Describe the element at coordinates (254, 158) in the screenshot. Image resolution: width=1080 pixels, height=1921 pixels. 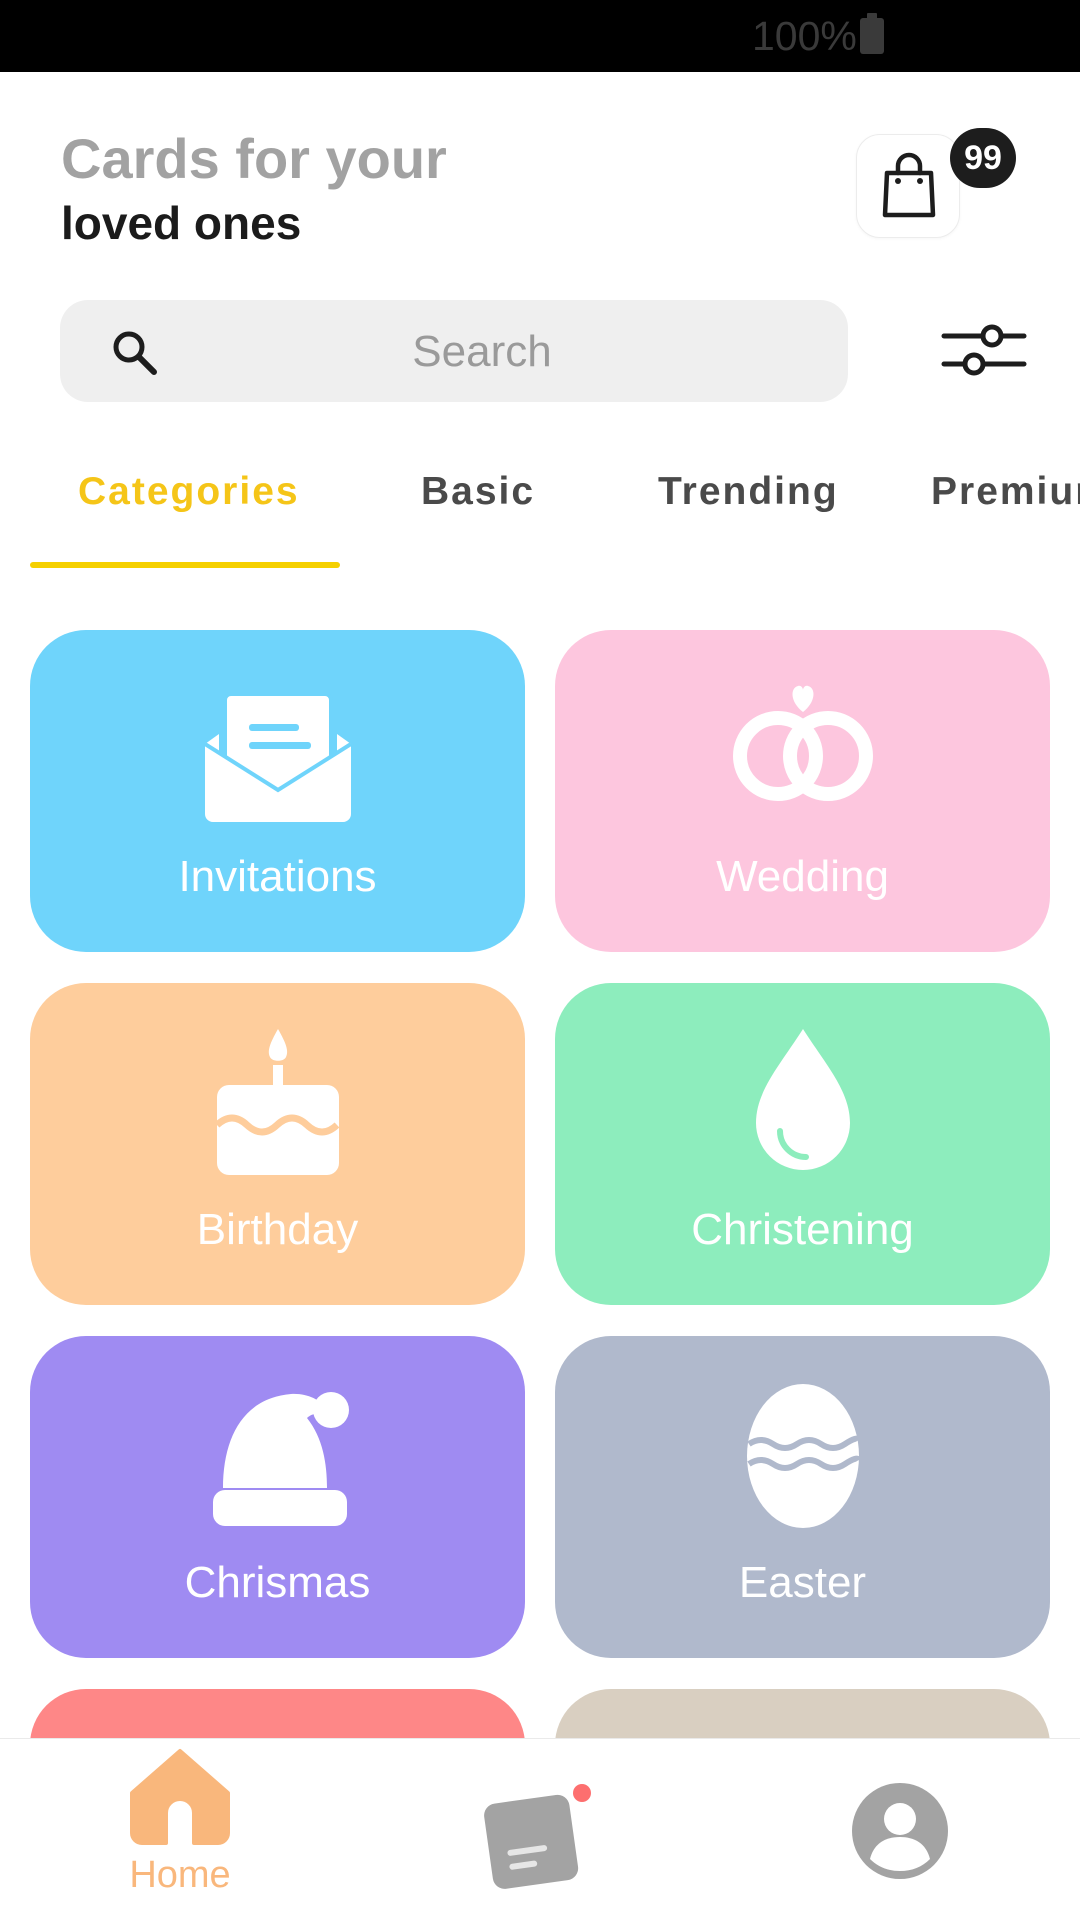
I see `page-title: Cards for your` at that location.